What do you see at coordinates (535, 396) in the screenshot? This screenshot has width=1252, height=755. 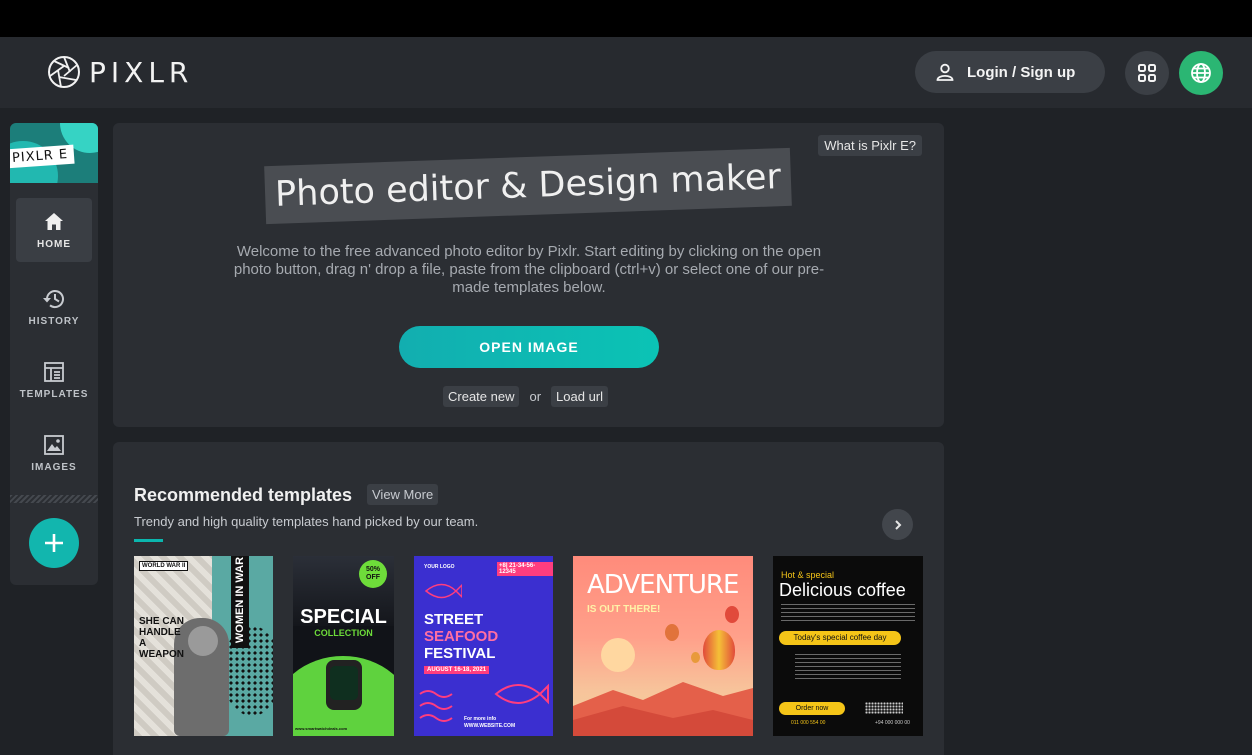 I see `or-text: or` at bounding box center [535, 396].